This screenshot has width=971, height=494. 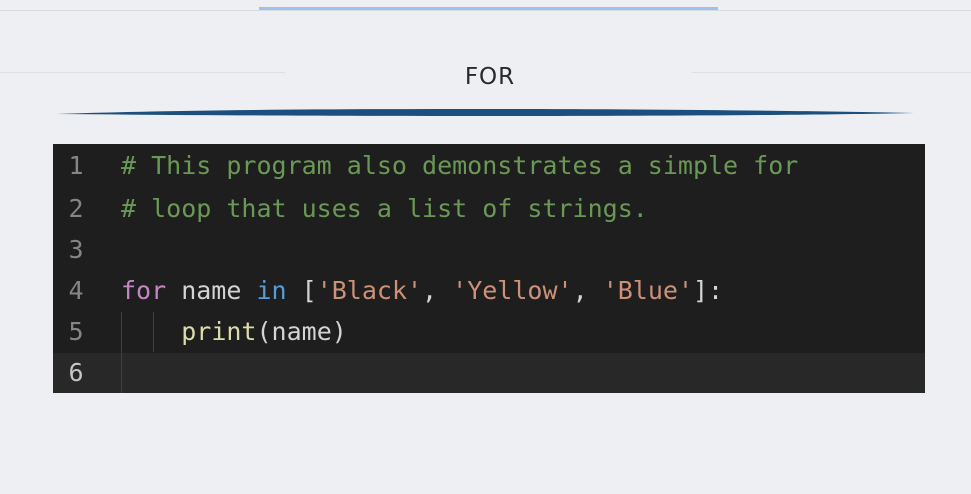 I want to click on code-token-punct: (name), so click(x=301, y=331).